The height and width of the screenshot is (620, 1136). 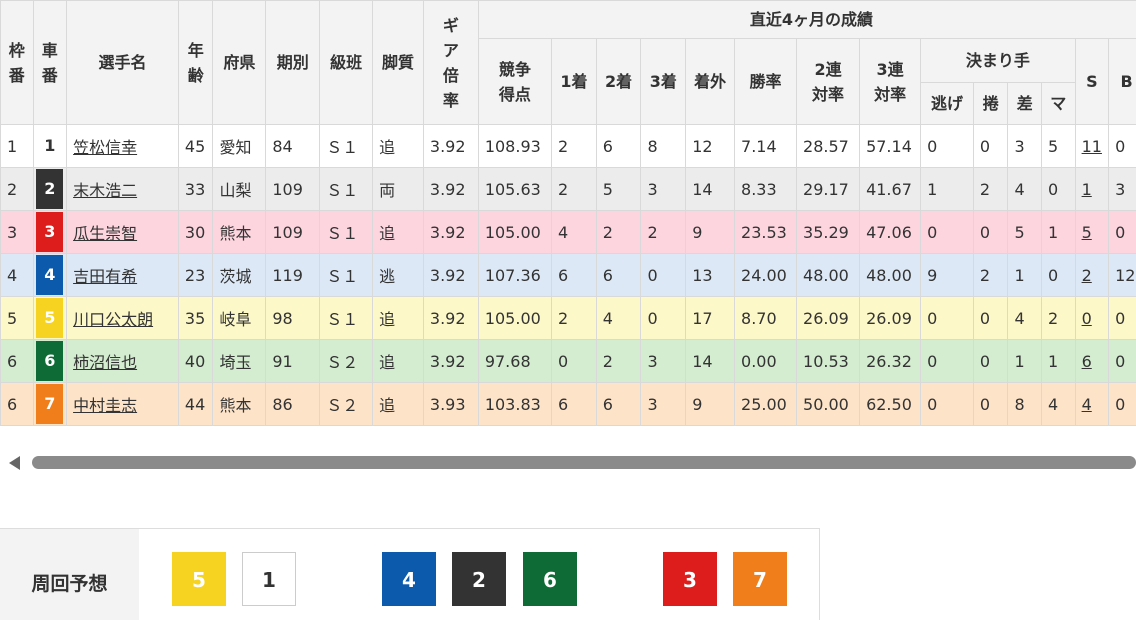 I want to click on rider-car-cell: 1, so click(x=50, y=146).